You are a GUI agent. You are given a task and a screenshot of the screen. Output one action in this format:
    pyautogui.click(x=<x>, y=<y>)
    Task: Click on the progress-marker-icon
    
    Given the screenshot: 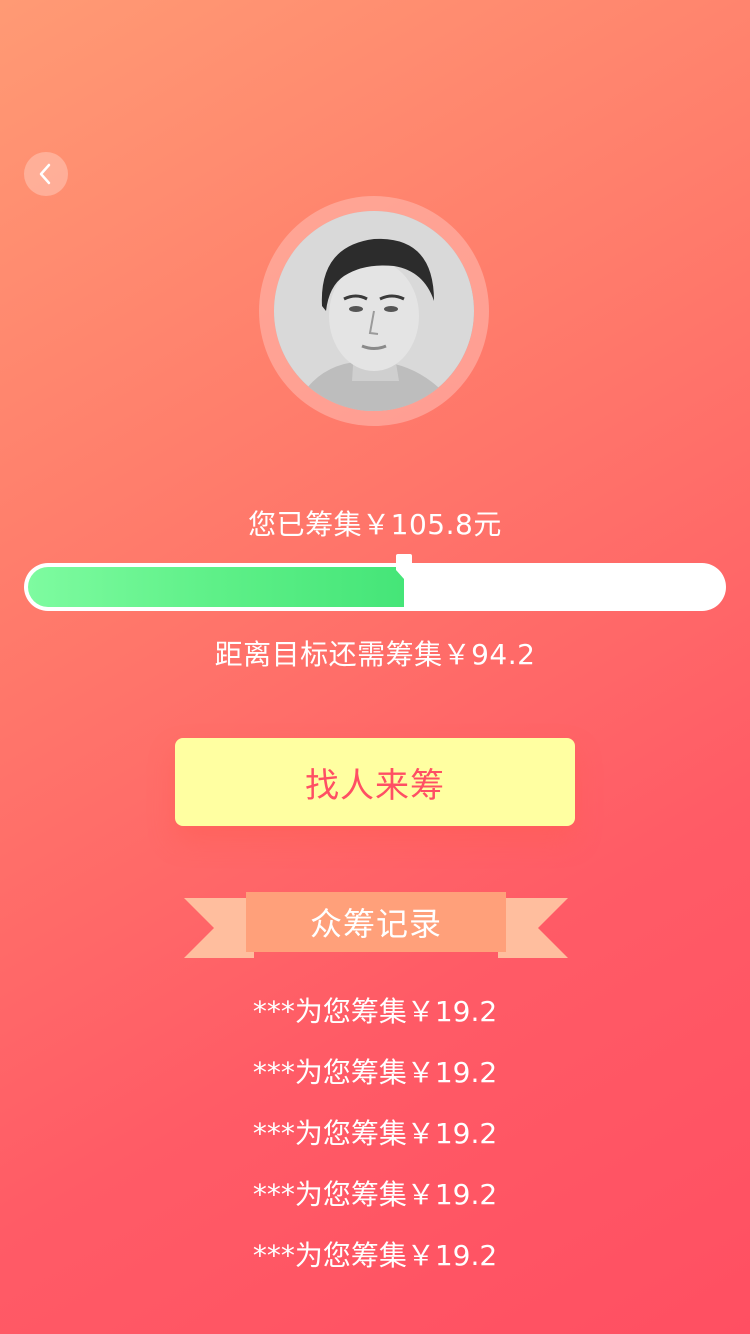 What is the action you would take?
    pyautogui.click(x=403, y=566)
    